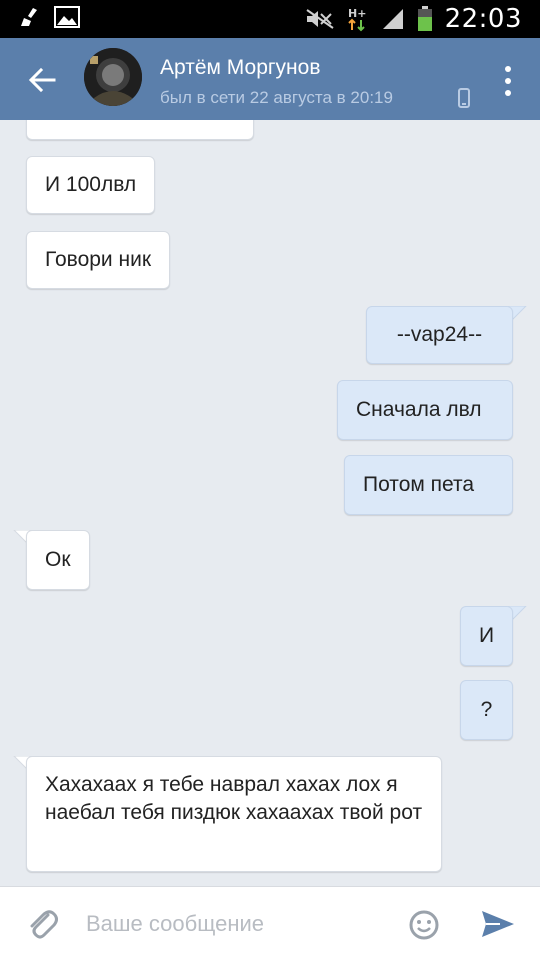  I want to click on send-button, so click(498, 926).